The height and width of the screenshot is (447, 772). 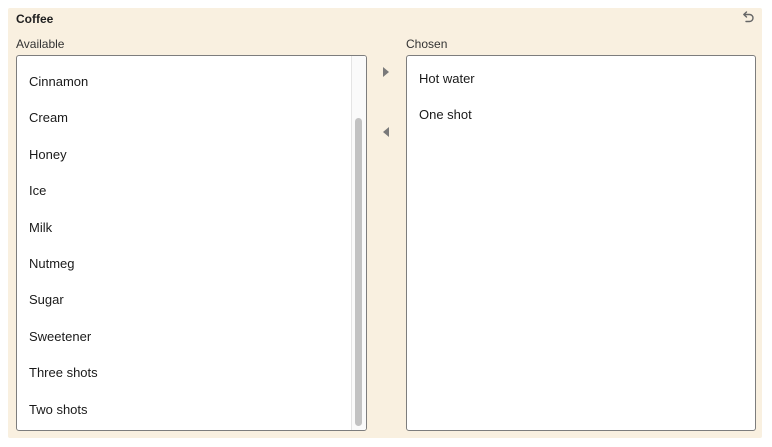 I want to click on available-item: Three shots, so click(x=183, y=373).